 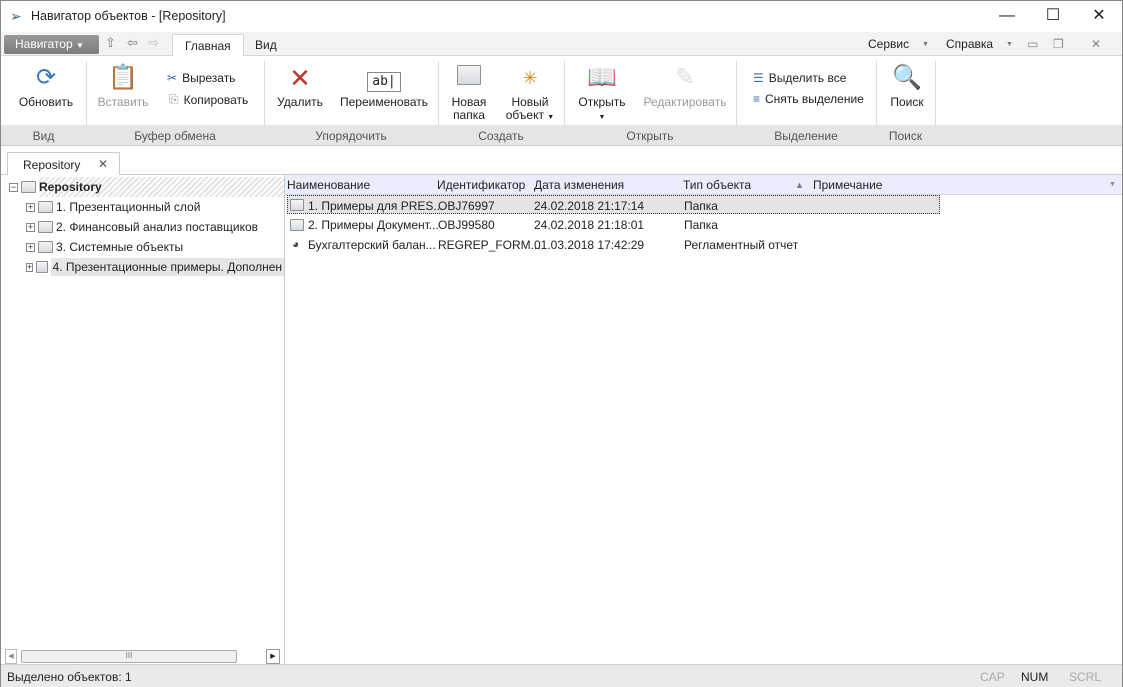 What do you see at coordinates (524, 115) in the screenshot?
I see `new-object-label-2: объект` at bounding box center [524, 115].